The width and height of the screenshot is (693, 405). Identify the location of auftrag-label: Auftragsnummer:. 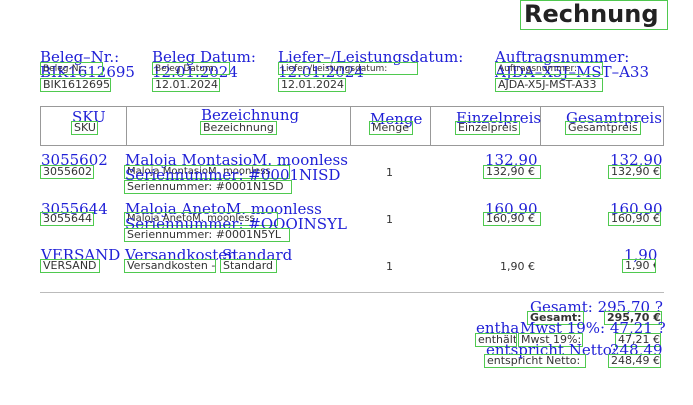
(549, 68).